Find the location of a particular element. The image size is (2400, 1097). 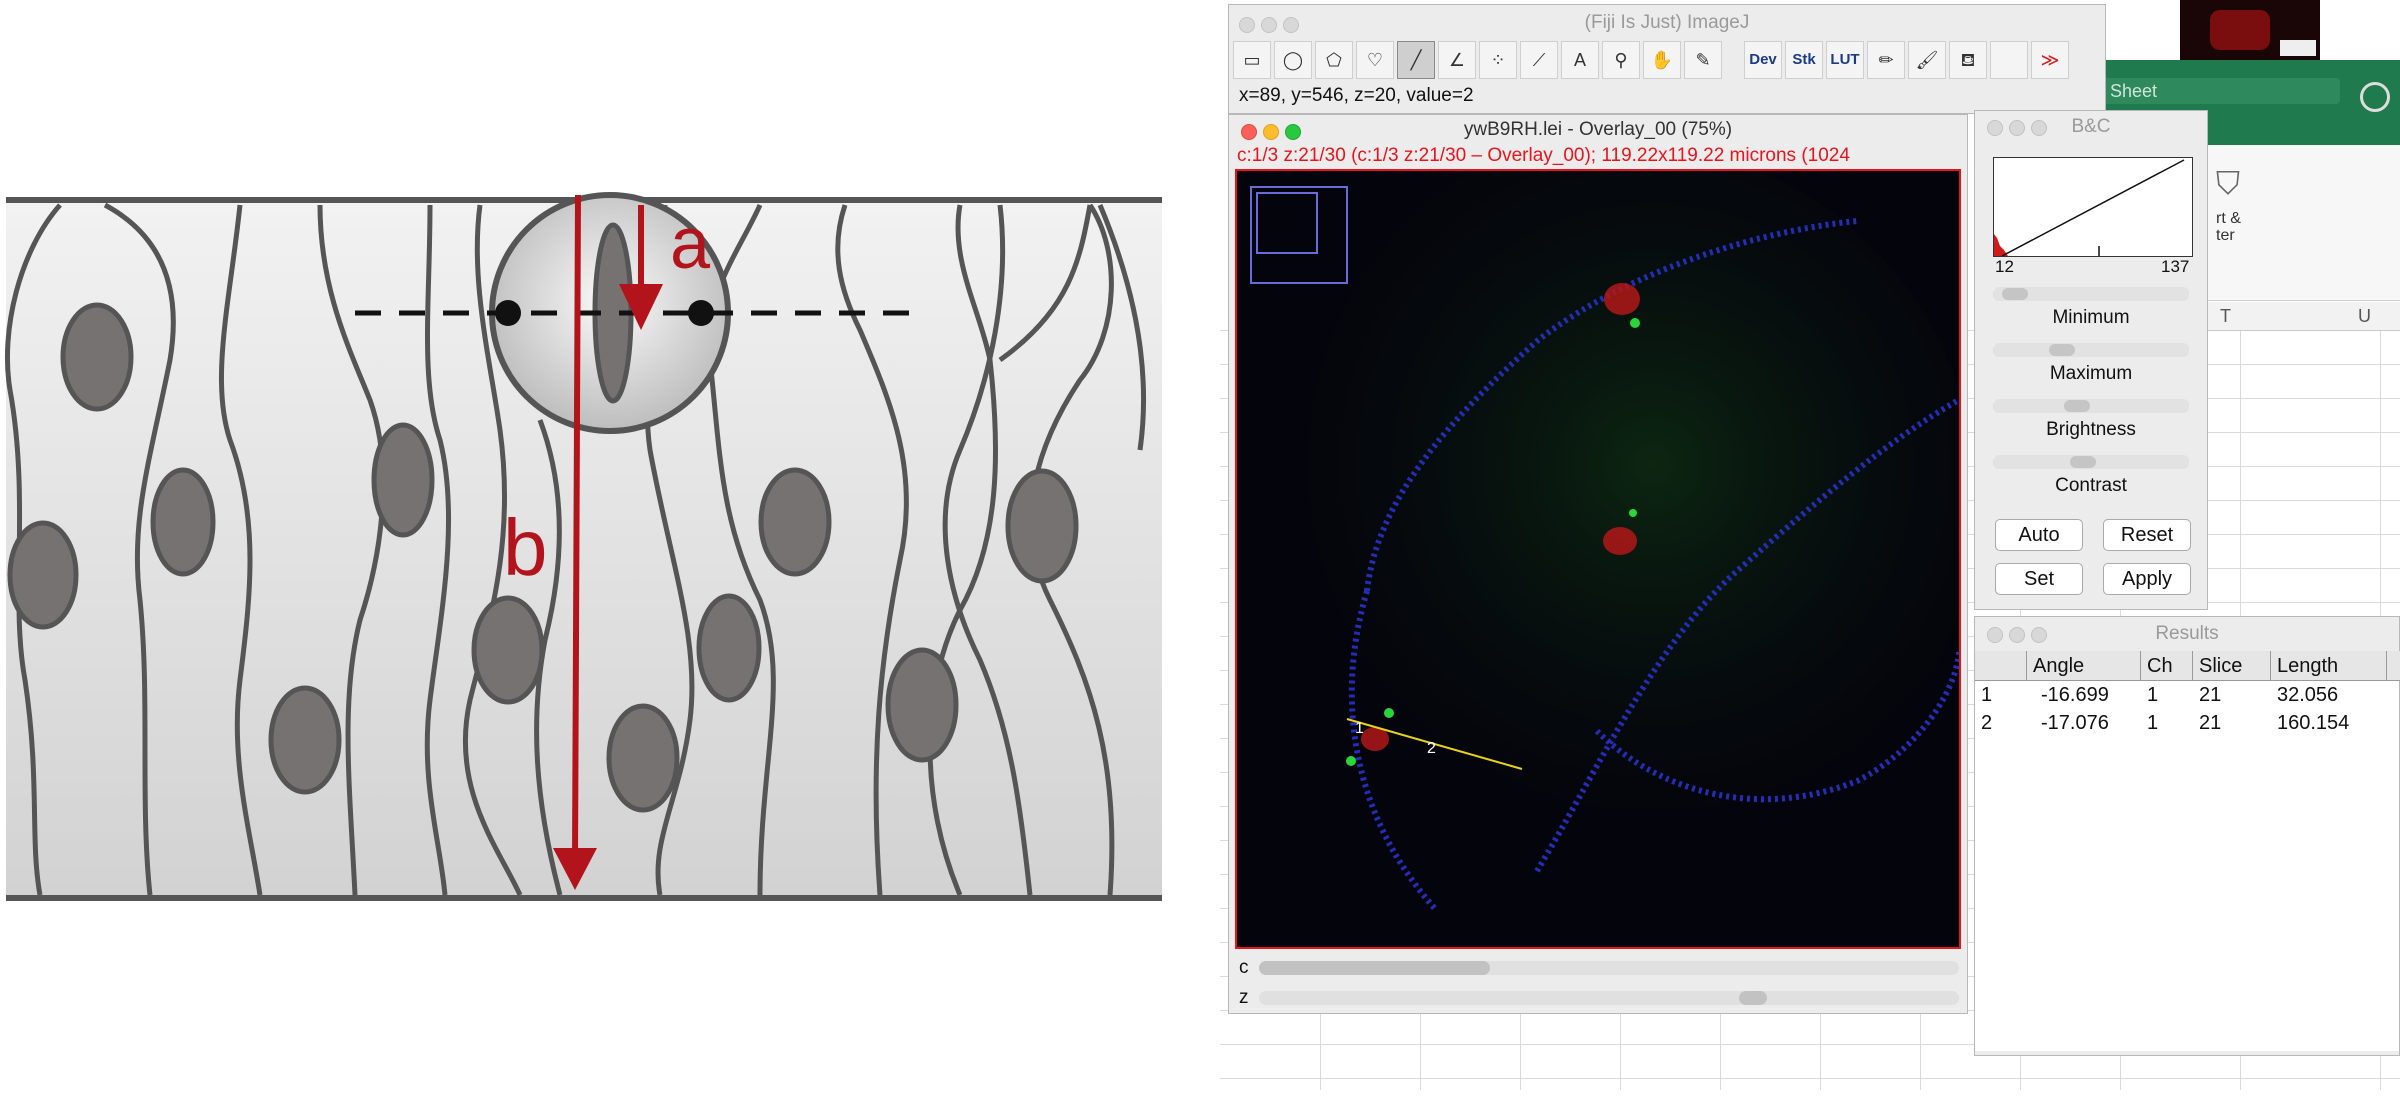

maximum-label: Maximum is located at coordinates (2091, 373).